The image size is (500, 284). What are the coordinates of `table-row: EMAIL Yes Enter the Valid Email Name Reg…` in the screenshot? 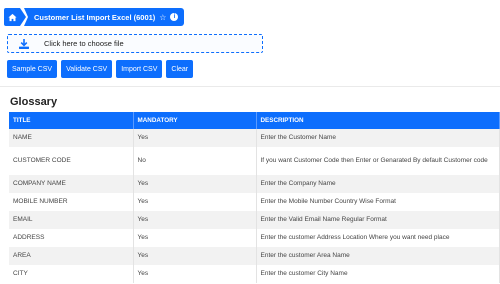 It's located at (254, 220).